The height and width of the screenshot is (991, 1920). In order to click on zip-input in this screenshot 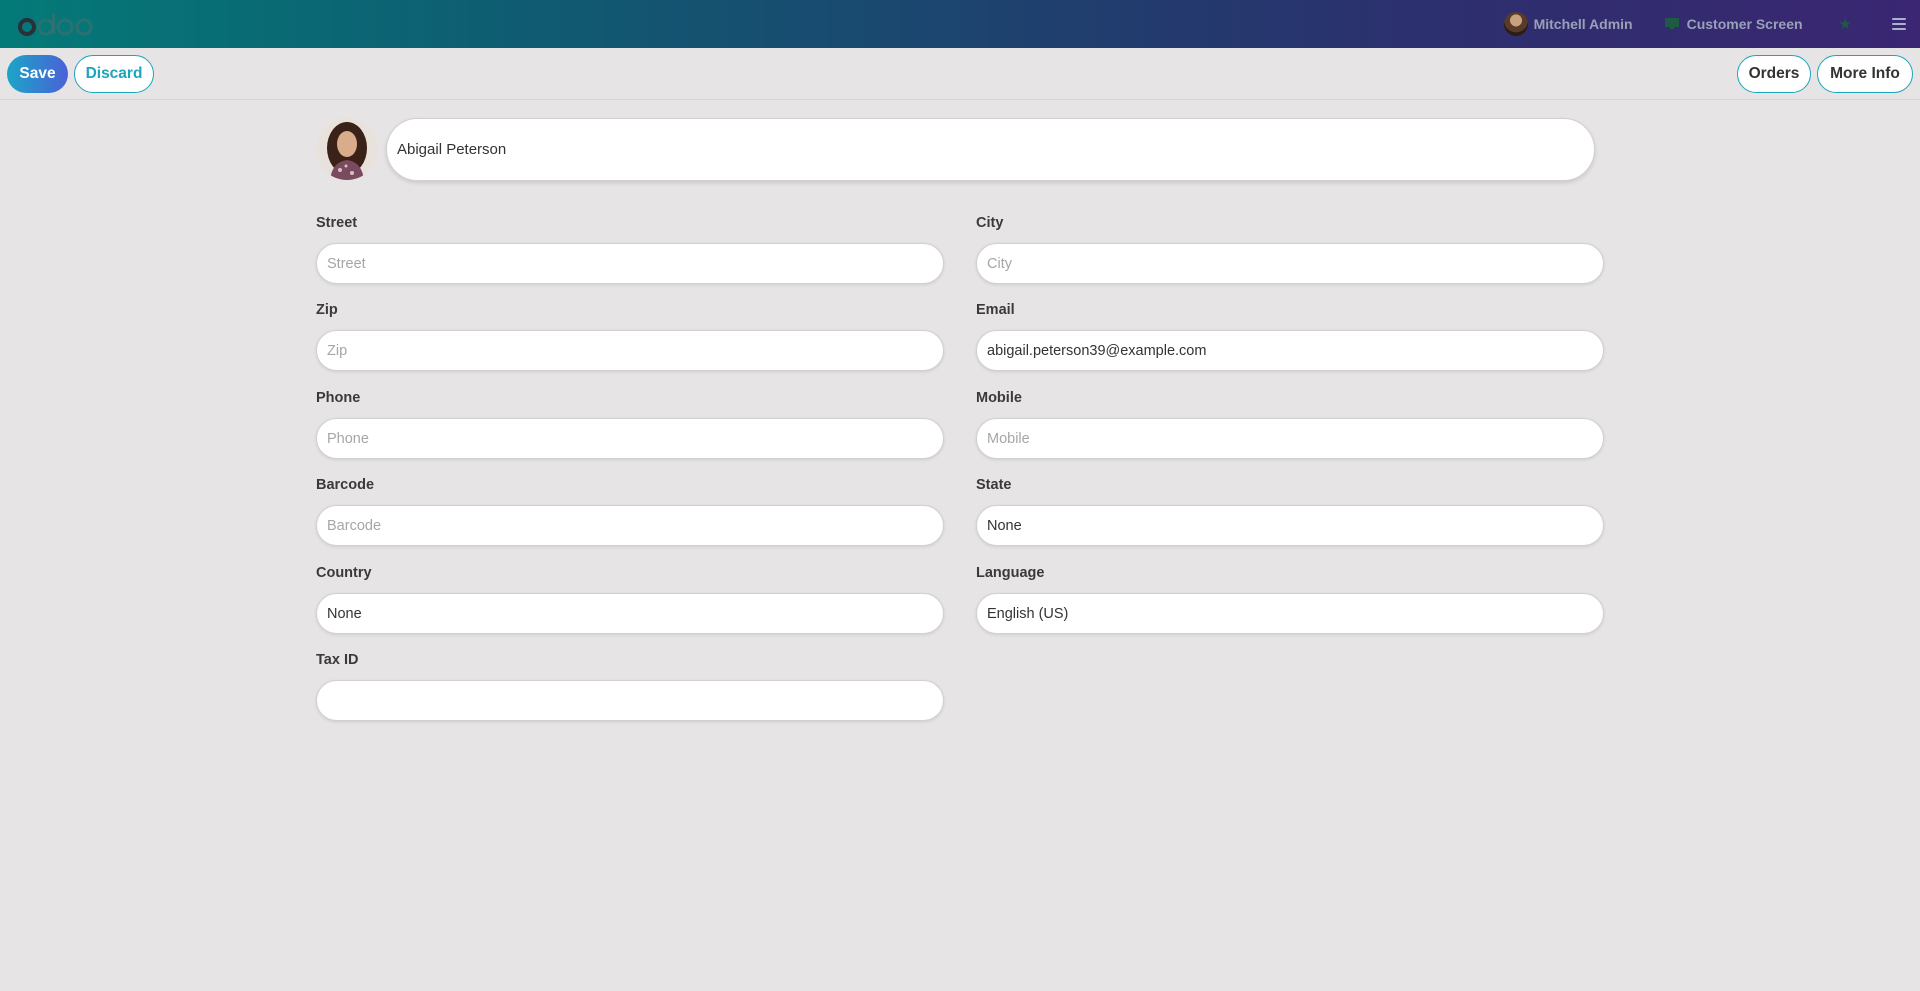, I will do `click(630, 350)`.